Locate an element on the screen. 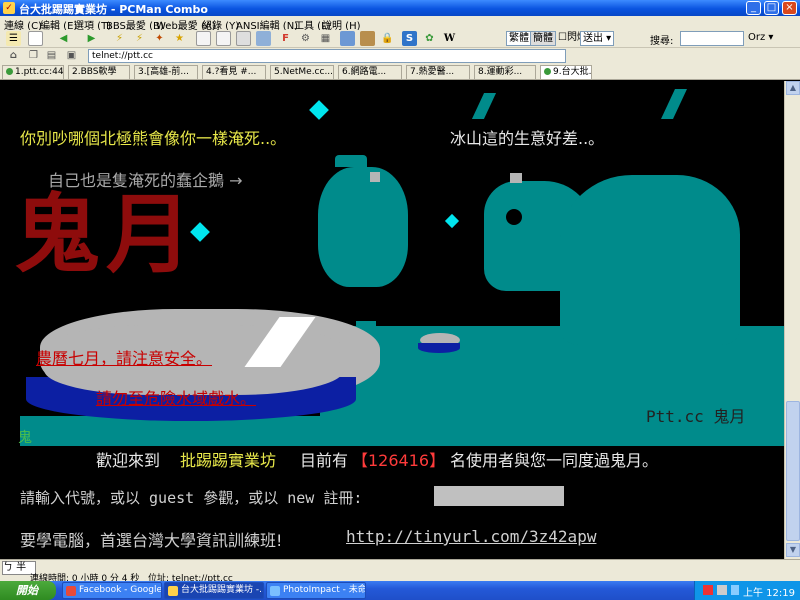  pcman-icon is located at coordinates (173, 591).